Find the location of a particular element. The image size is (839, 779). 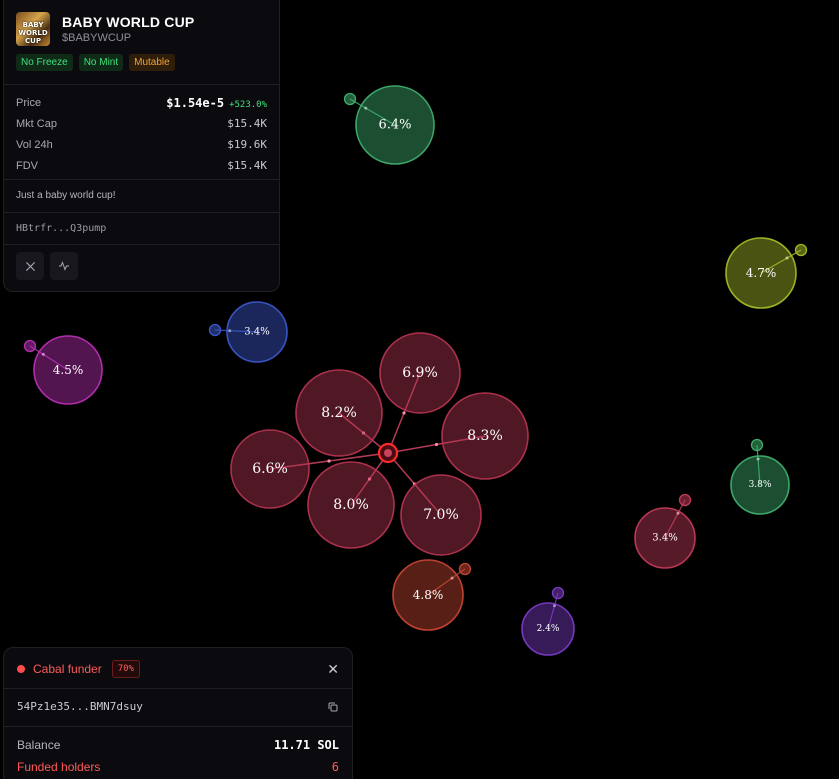

holder-bubble-cluster-label: 7.0% is located at coordinates (441, 515).